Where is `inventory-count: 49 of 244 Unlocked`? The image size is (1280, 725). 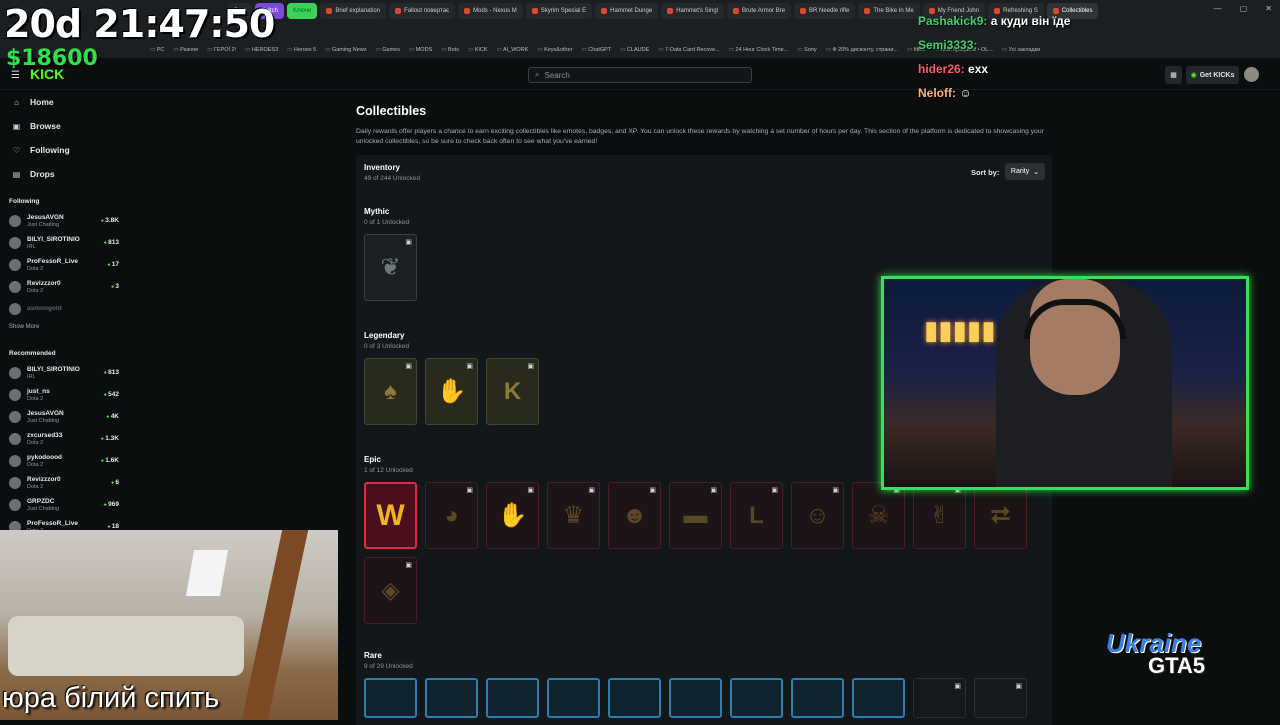
inventory-count: 49 of 244 Unlocked is located at coordinates (392, 178).